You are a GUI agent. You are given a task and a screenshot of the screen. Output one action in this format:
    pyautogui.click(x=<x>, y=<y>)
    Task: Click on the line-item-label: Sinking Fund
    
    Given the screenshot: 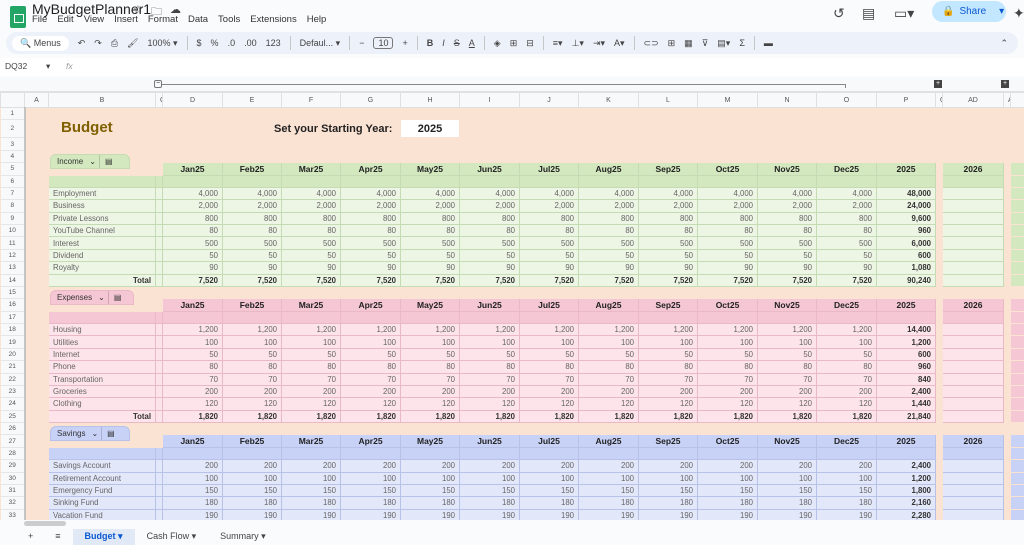 What is the action you would take?
    pyautogui.click(x=102, y=503)
    